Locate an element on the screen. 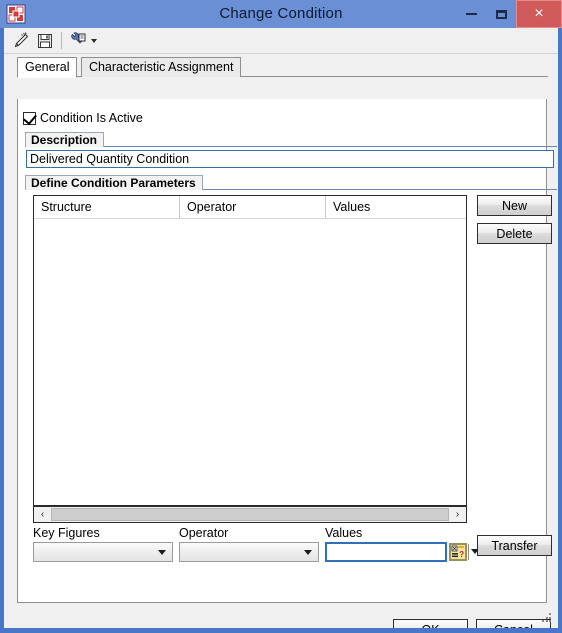 The height and width of the screenshot is (633, 562). condition-active-checkbox is located at coordinates (30, 117).